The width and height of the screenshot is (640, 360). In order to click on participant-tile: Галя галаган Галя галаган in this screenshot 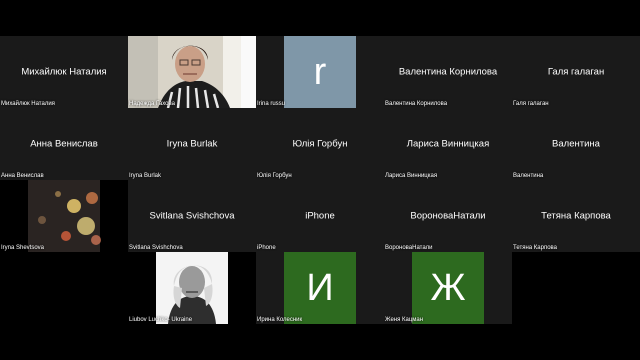, I will do `click(576, 72)`.